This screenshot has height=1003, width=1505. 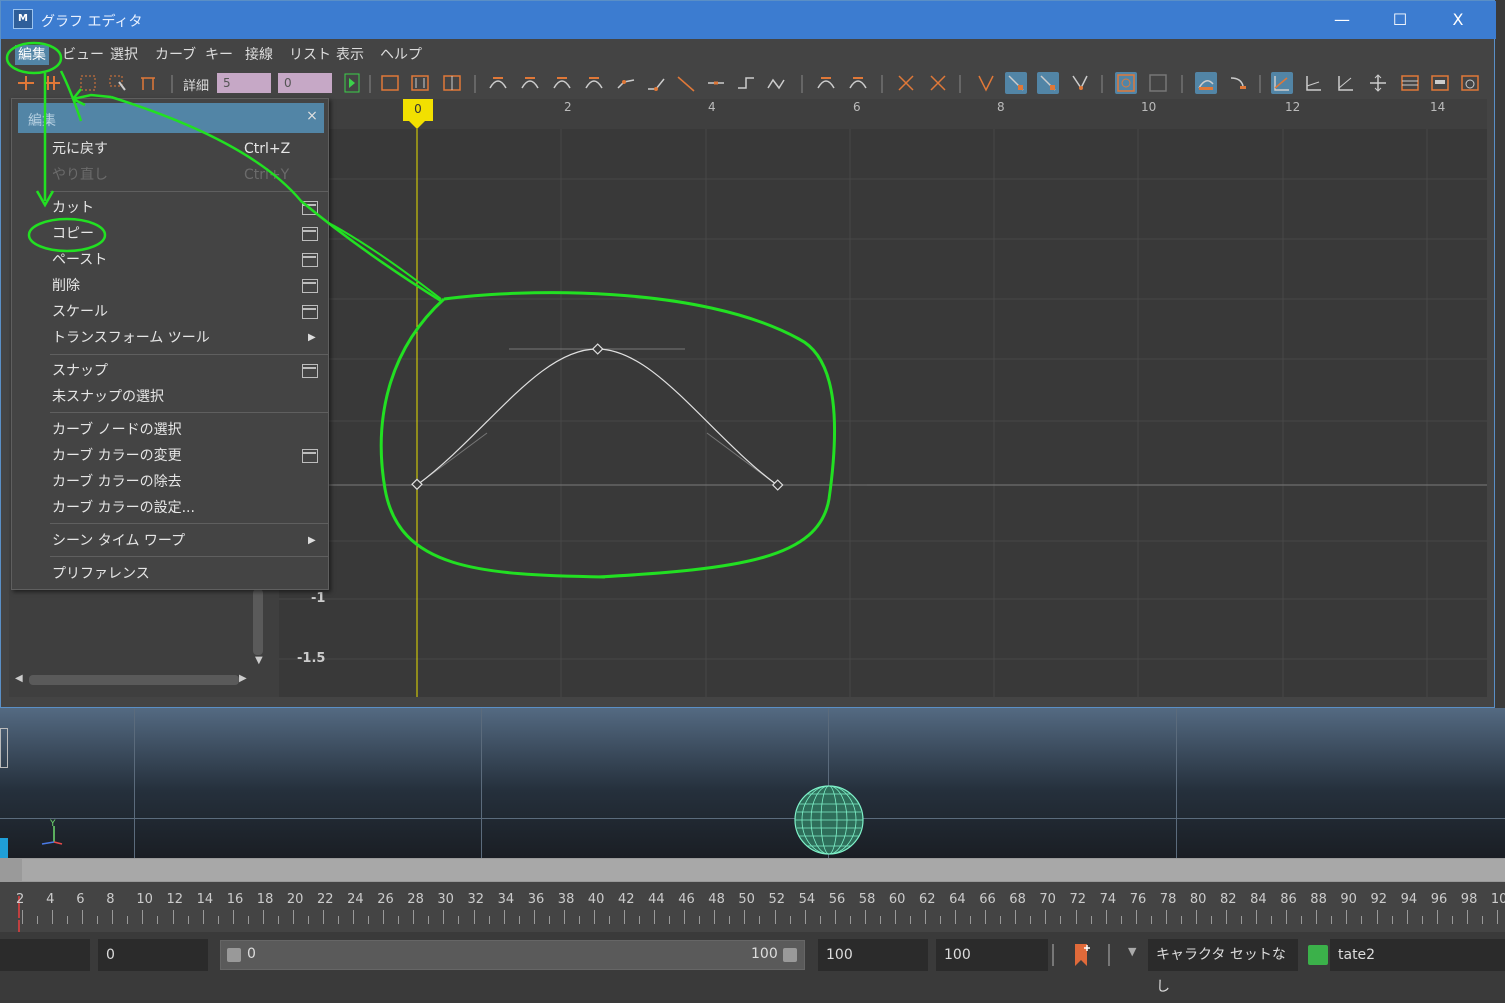 I want to click on spline-tangent-icon, so click(x=530, y=83).